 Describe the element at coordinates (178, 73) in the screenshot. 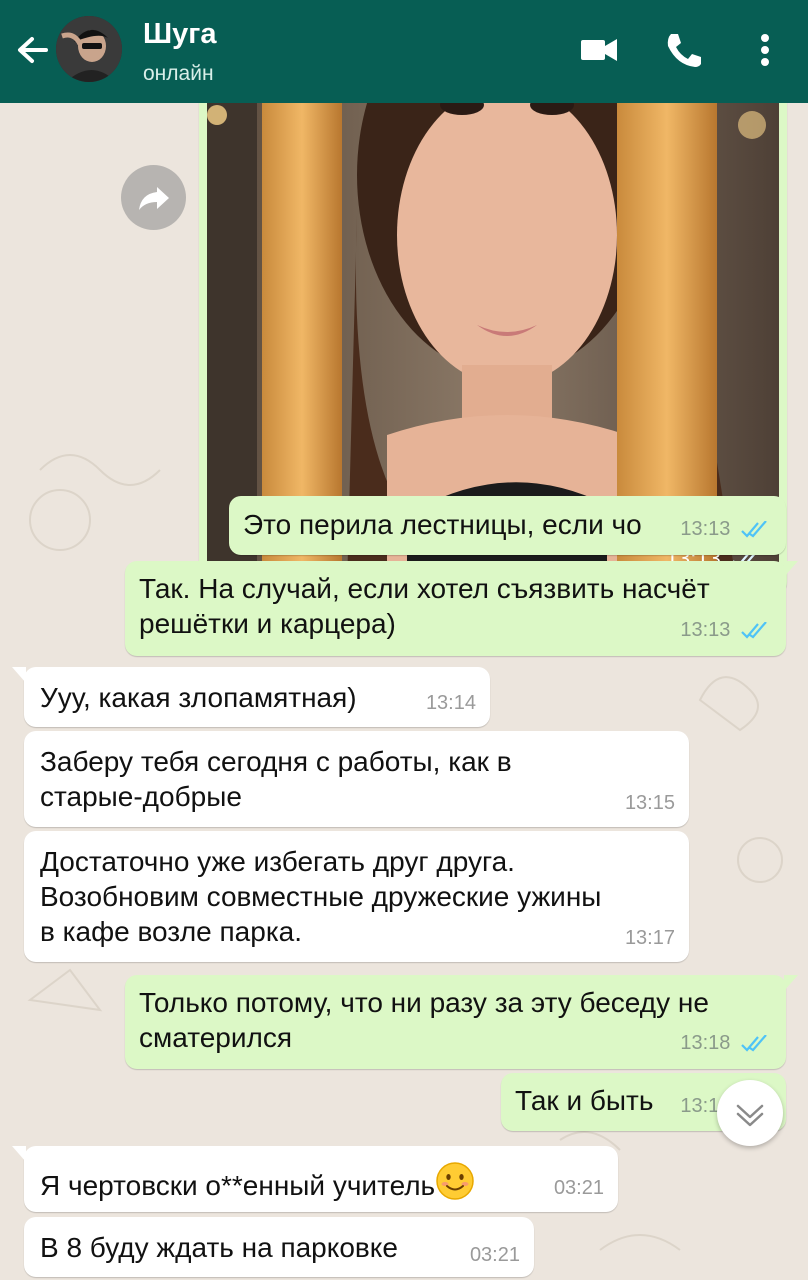

I see `contact-status: онлайн` at that location.